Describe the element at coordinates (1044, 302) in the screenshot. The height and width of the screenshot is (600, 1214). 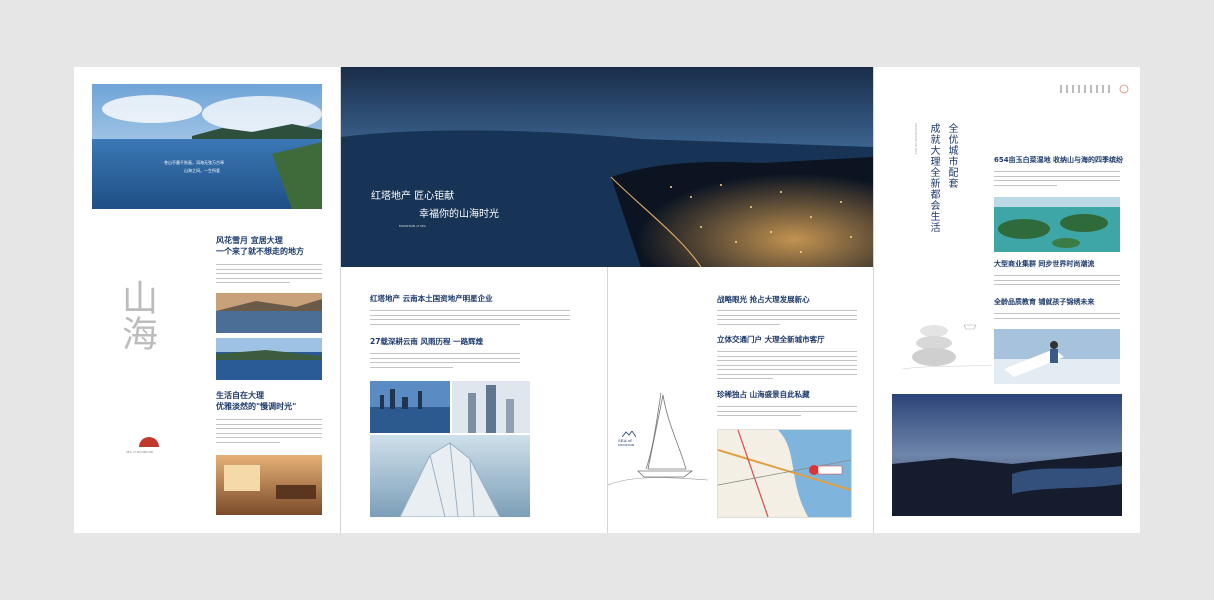
I see `heading-education: 全龄品质教育 铺就孩子锦绣未来` at that location.